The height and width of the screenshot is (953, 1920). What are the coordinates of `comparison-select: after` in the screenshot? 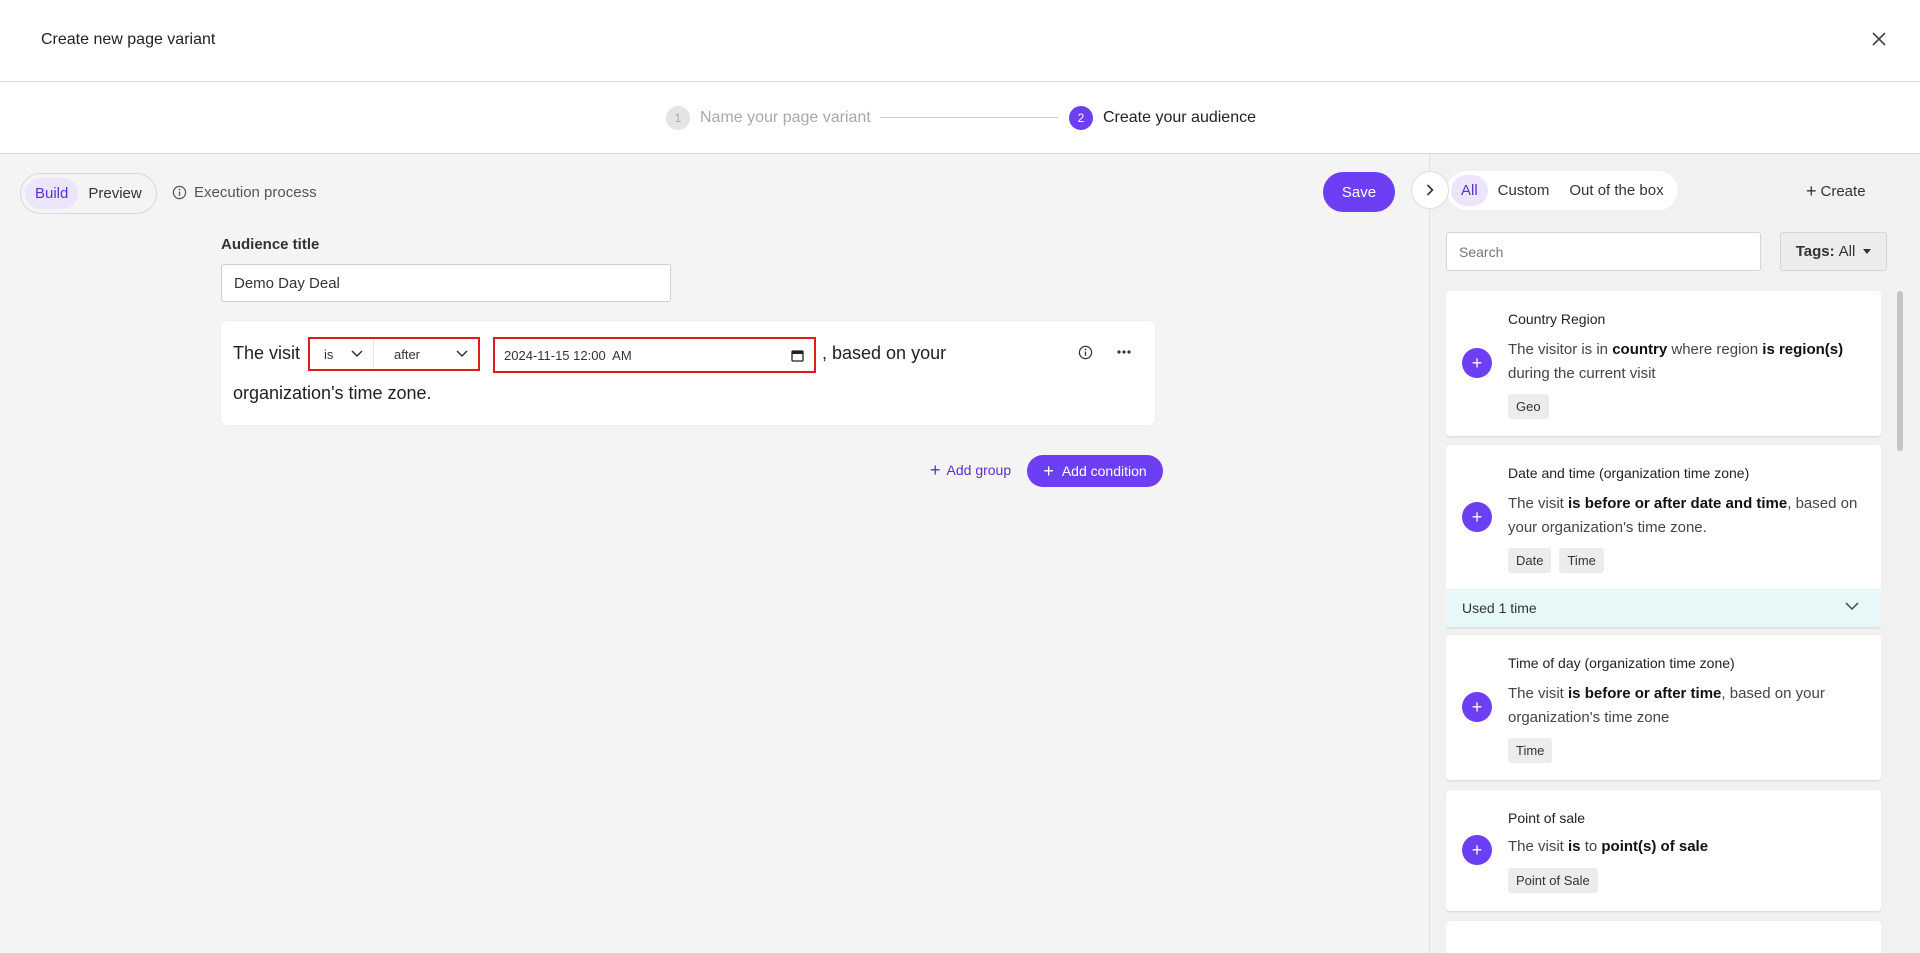 It's located at (426, 354).